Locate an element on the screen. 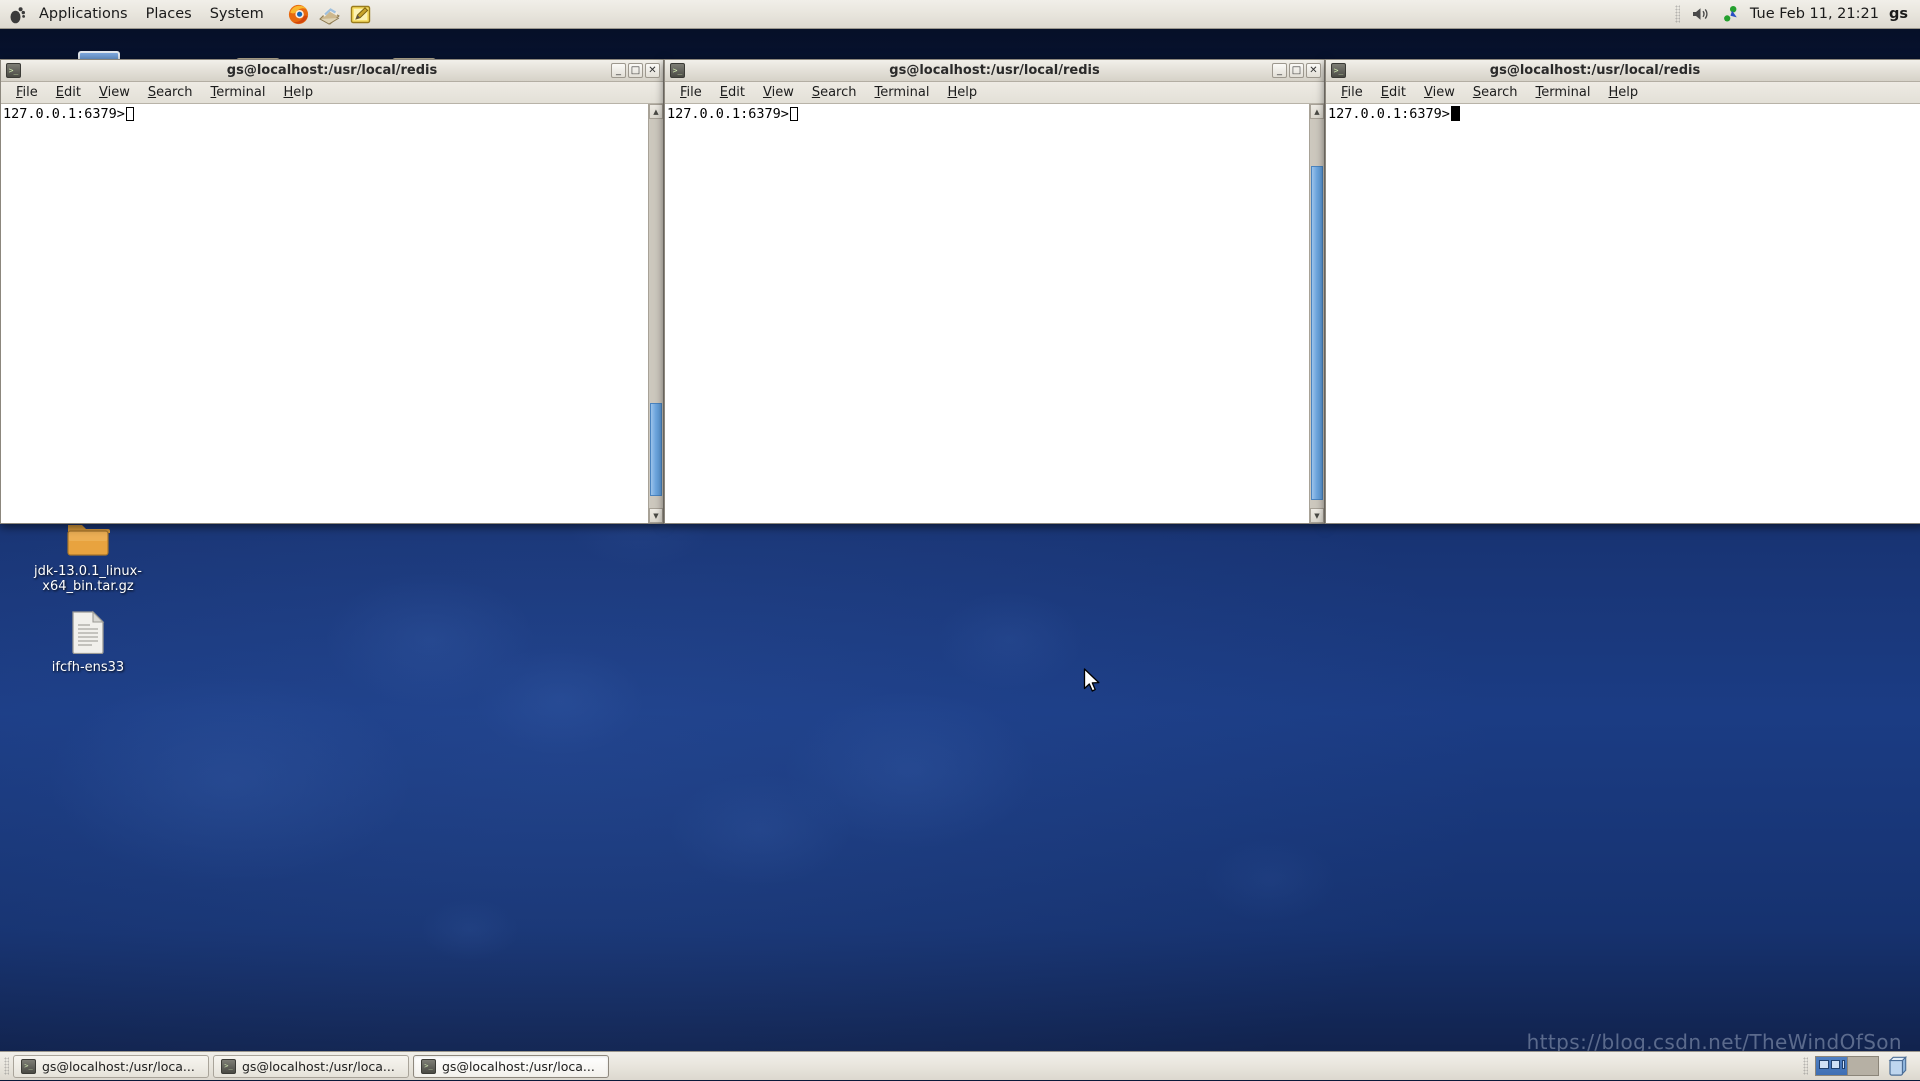 The width and height of the screenshot is (1920, 1081). terminal-3-prompt: 127.0.0.1:6379> is located at coordinates (1389, 114).